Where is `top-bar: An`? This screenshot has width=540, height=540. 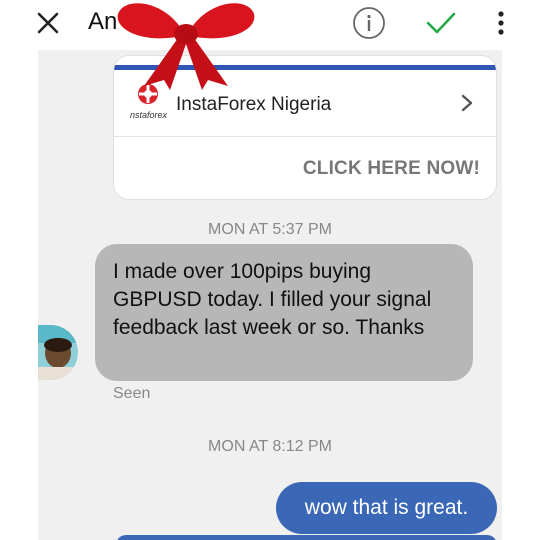
top-bar: An is located at coordinates (270, 25).